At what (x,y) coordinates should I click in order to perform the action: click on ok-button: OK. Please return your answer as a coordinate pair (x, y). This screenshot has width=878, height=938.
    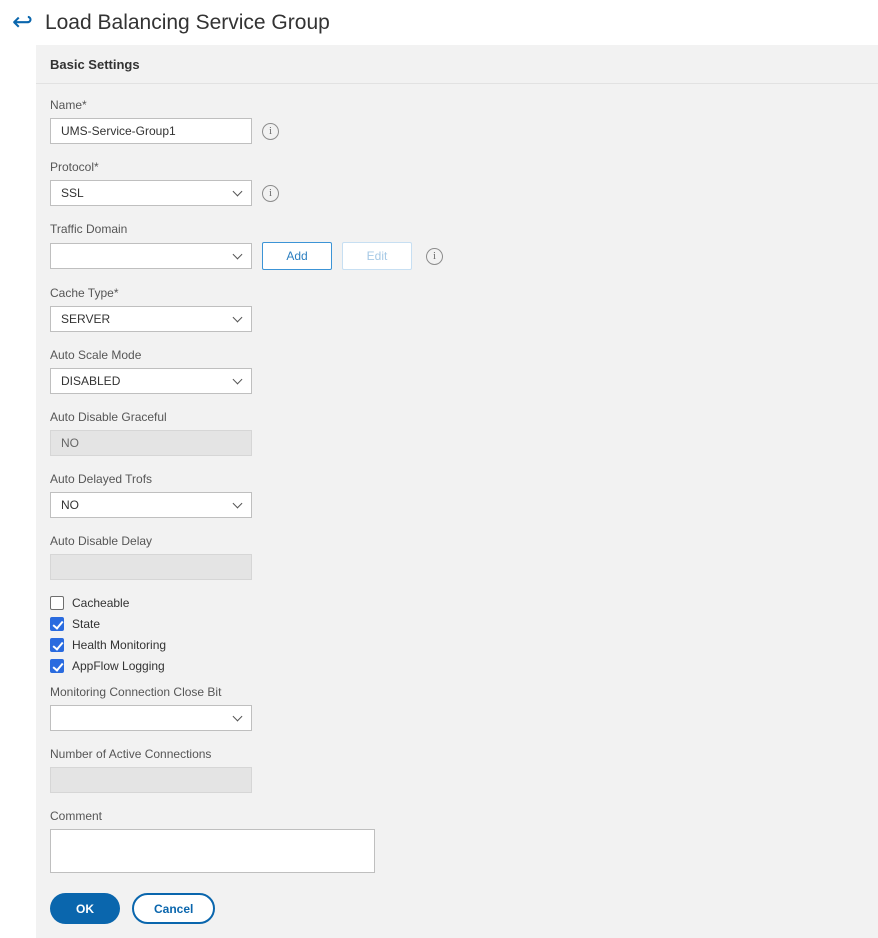
    Looking at the image, I should click on (85, 908).